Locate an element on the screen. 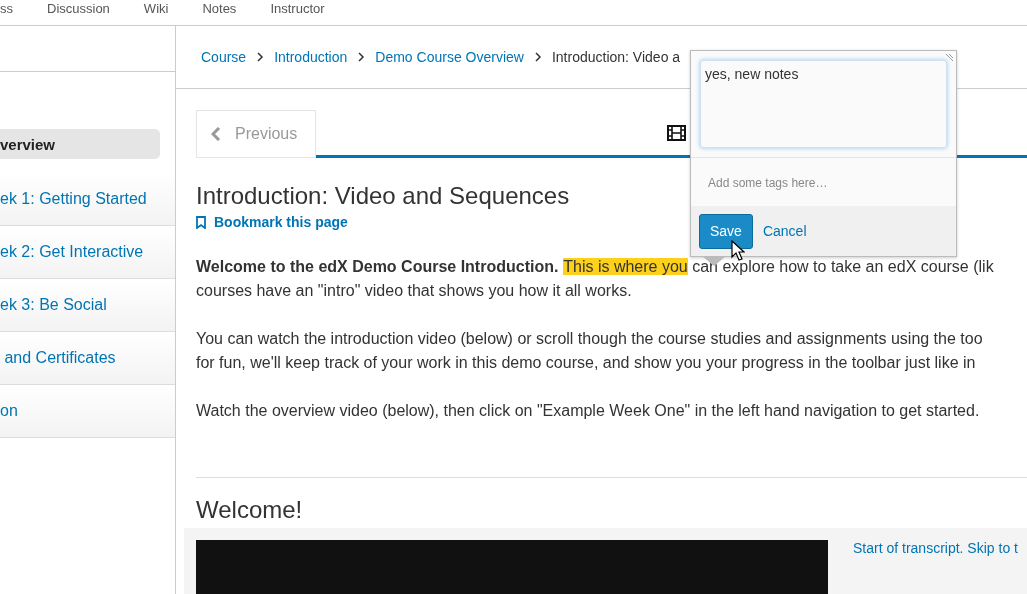 The image size is (1027, 594). breadcrumb-current: Introduction: Video a is located at coordinates (616, 57).